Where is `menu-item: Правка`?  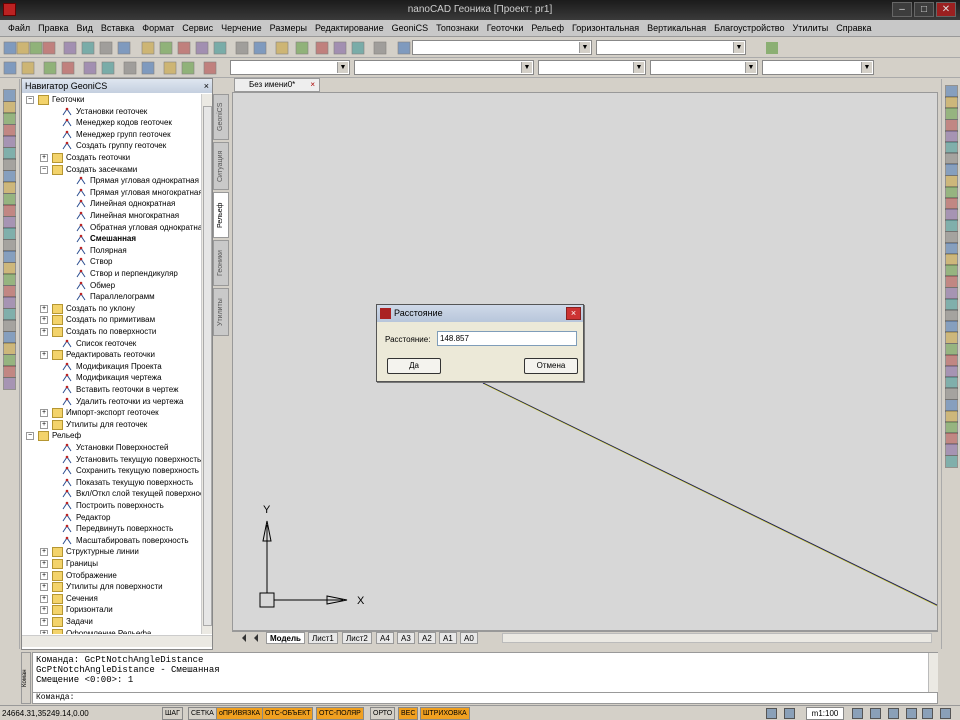
menu-item: Правка is located at coordinates (53, 28).